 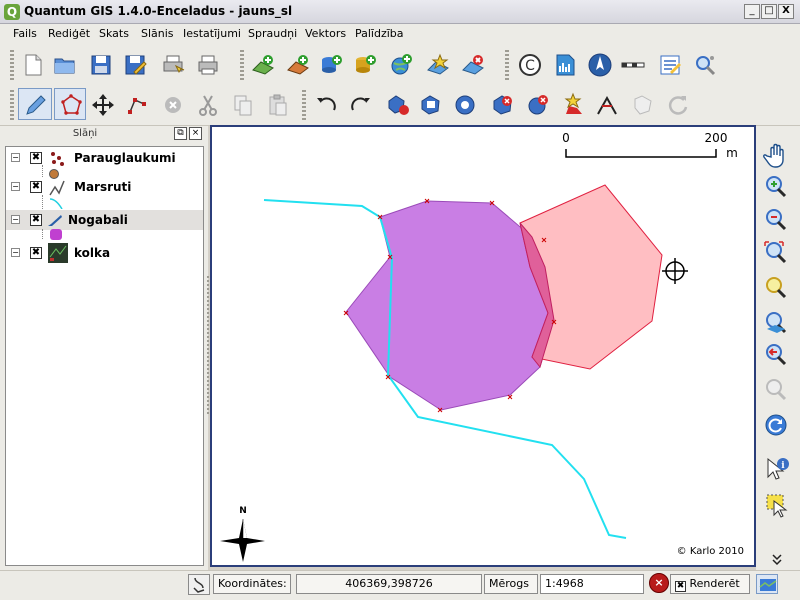 I want to click on point-layer-icon, so click(x=57, y=159).